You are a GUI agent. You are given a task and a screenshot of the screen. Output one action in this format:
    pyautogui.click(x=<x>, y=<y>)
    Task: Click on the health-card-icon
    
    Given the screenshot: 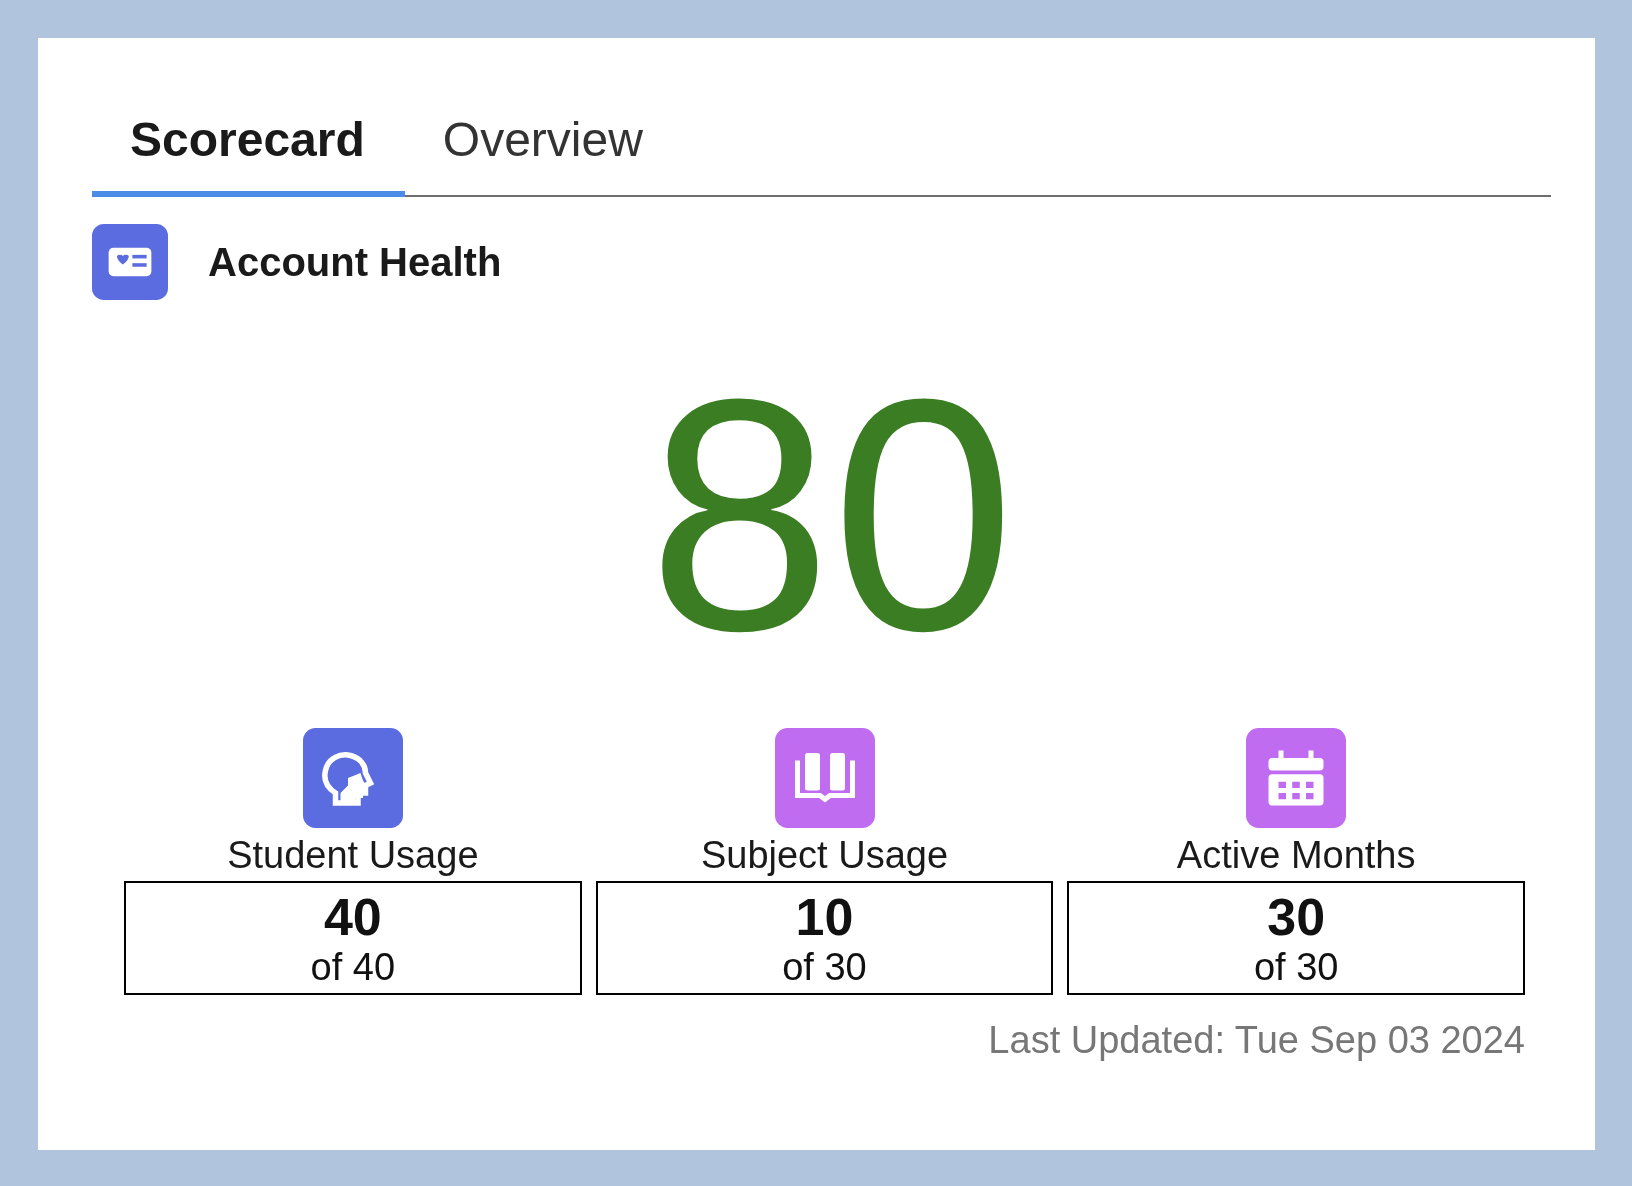 What is the action you would take?
    pyautogui.click(x=130, y=262)
    